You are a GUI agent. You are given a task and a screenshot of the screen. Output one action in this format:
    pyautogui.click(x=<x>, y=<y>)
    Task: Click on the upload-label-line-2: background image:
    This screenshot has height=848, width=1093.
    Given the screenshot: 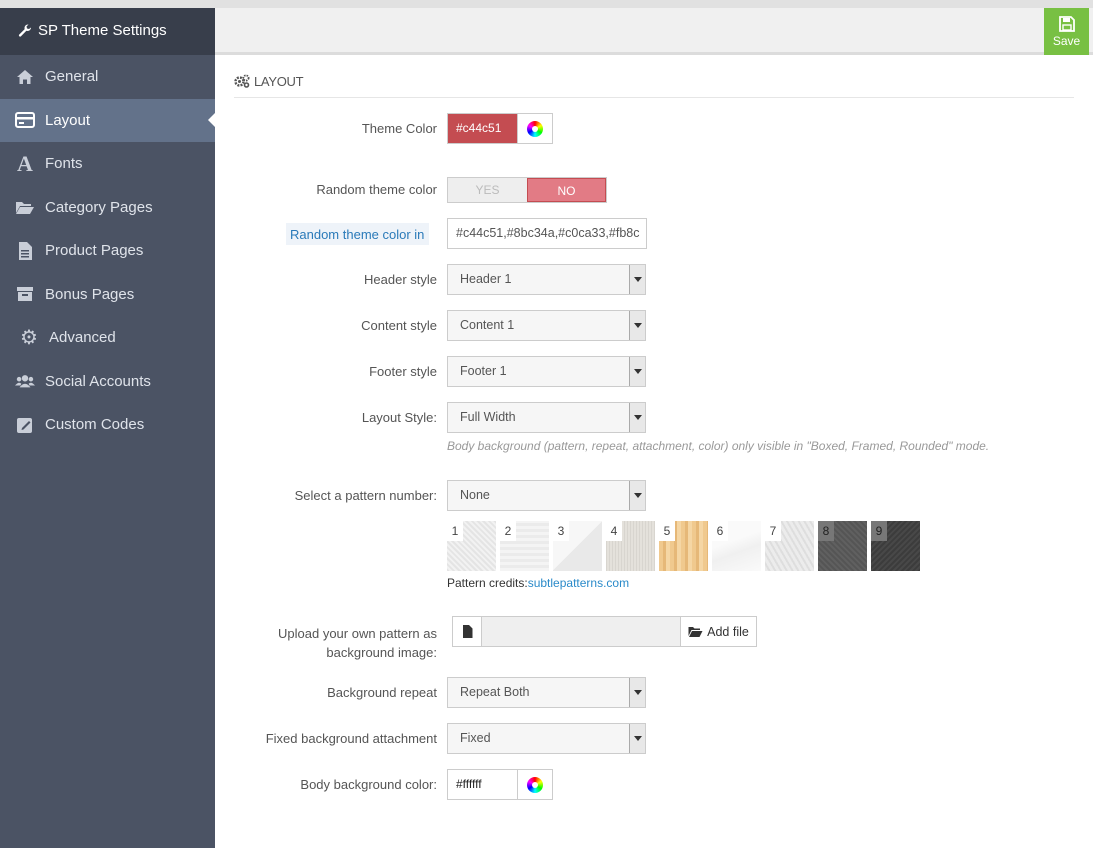 What is the action you would take?
    pyautogui.click(x=381, y=652)
    